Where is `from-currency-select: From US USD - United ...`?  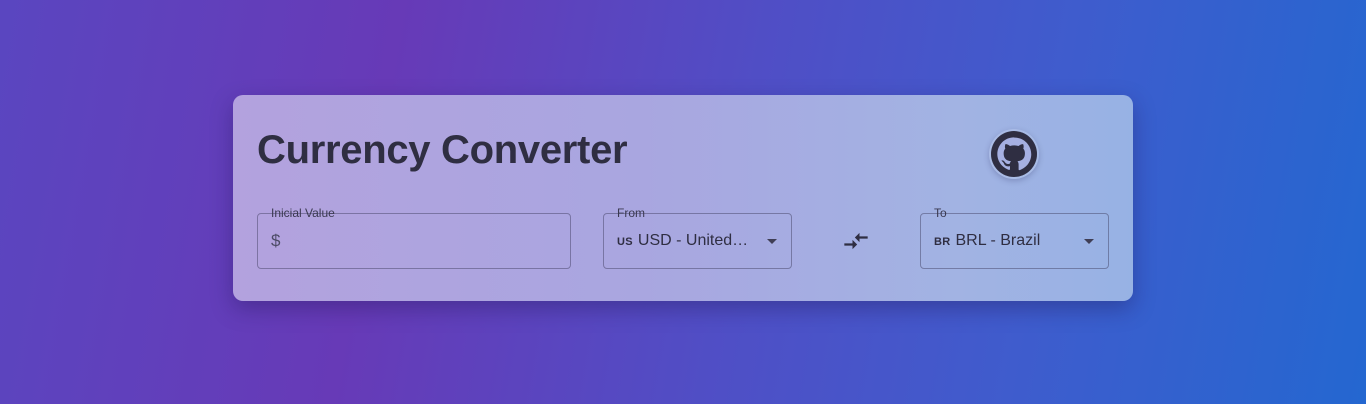 from-currency-select: From US USD - United ... is located at coordinates (697, 237).